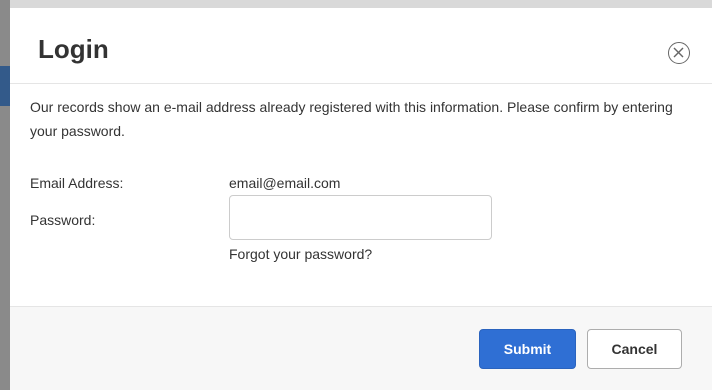 The height and width of the screenshot is (390, 712). Describe the element at coordinates (73, 49) in the screenshot. I see `modal-title: Login` at that location.